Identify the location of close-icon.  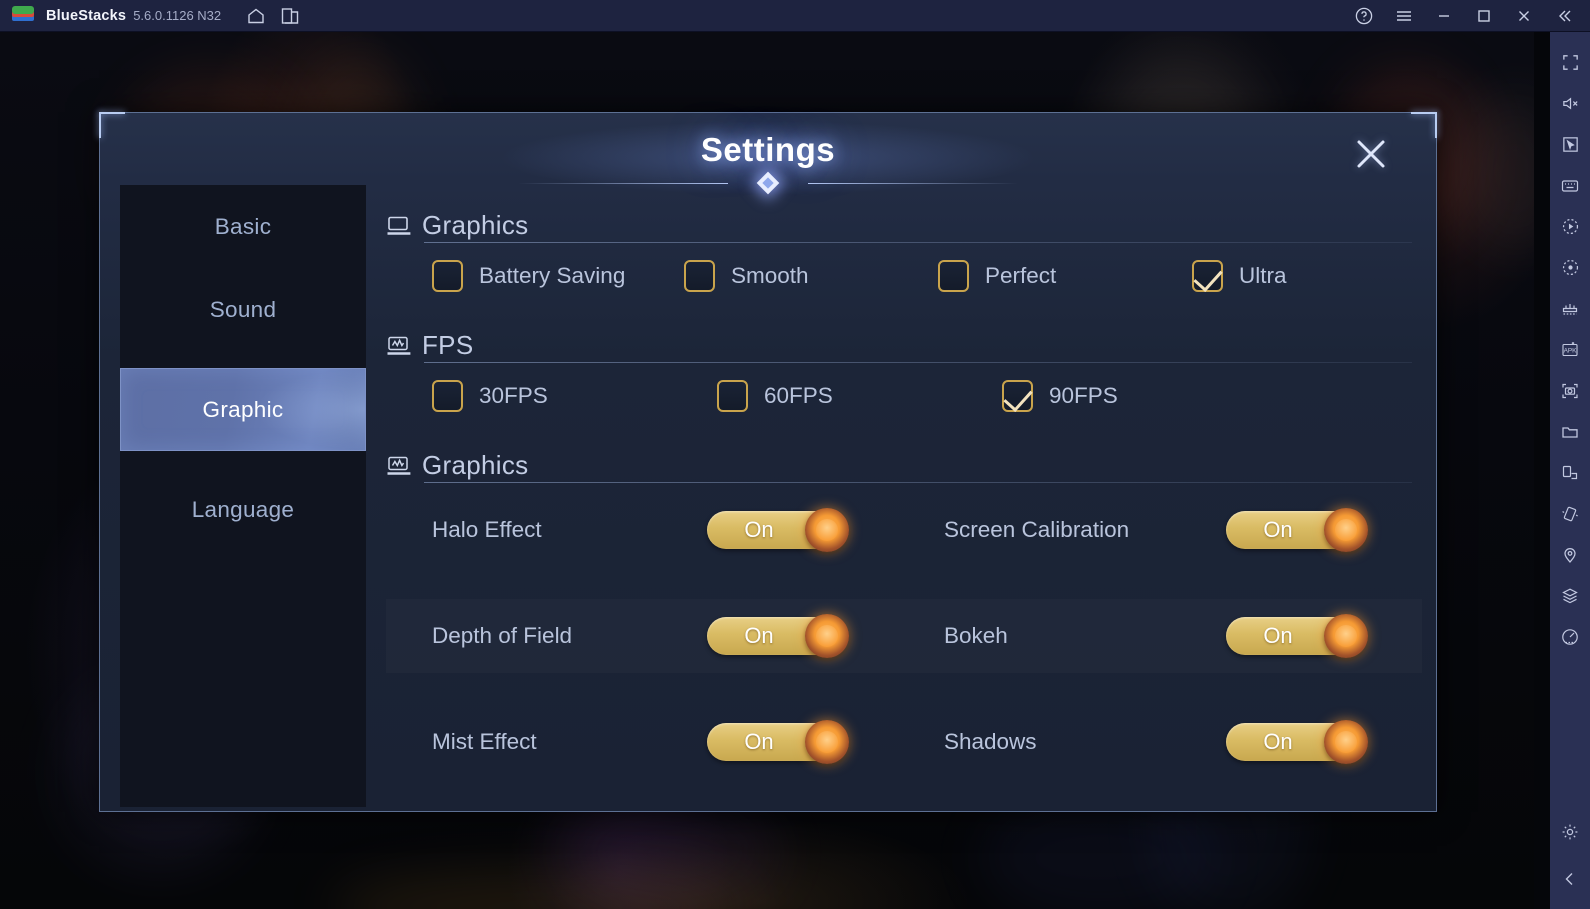
(1524, 16).